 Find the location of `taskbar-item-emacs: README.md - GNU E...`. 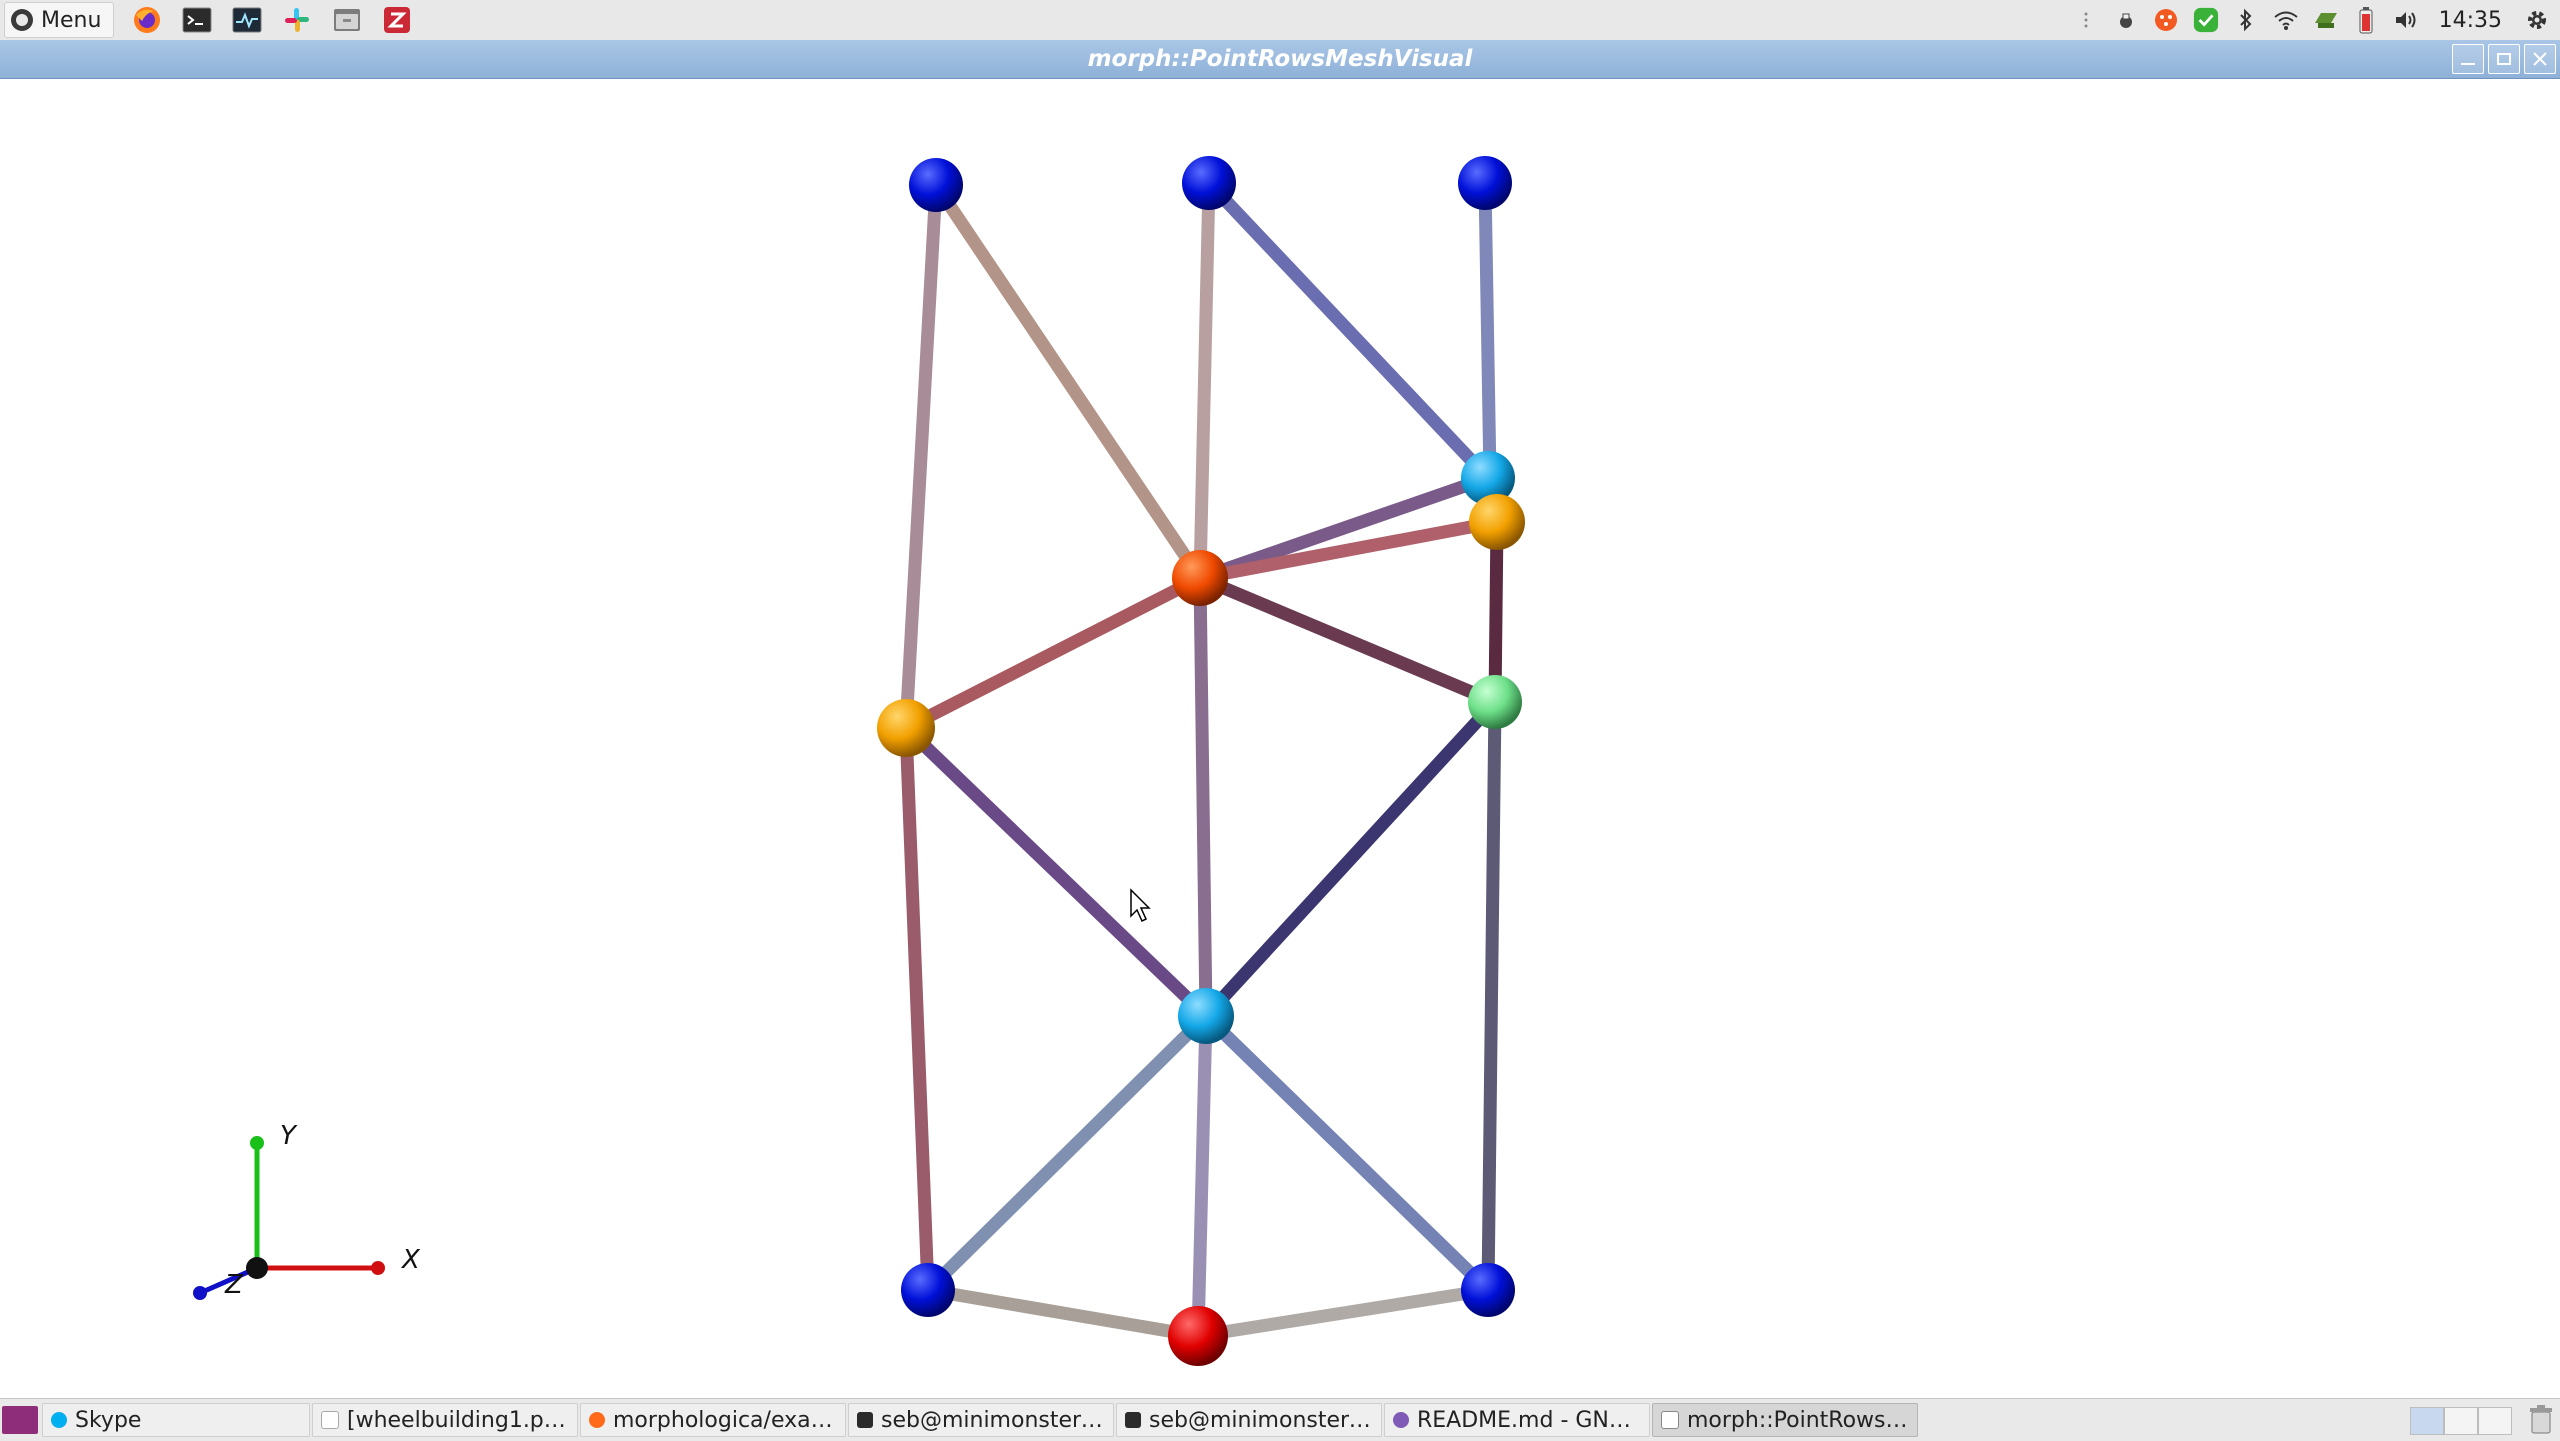

taskbar-item-emacs: README.md - GNU E... is located at coordinates (1517, 1420).